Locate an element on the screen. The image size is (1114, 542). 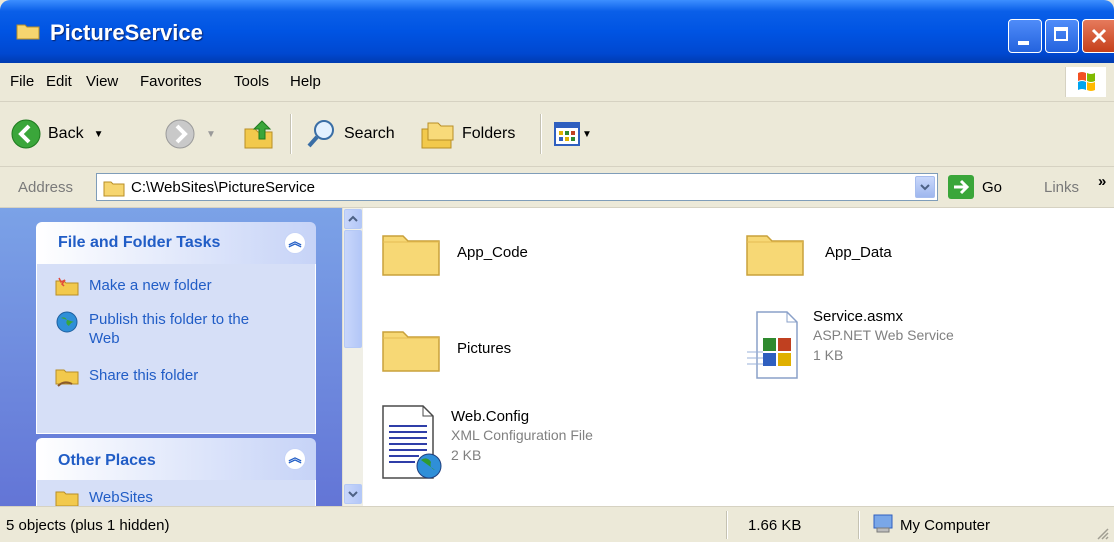
menu-tools: Tools is located at coordinates (251, 81).